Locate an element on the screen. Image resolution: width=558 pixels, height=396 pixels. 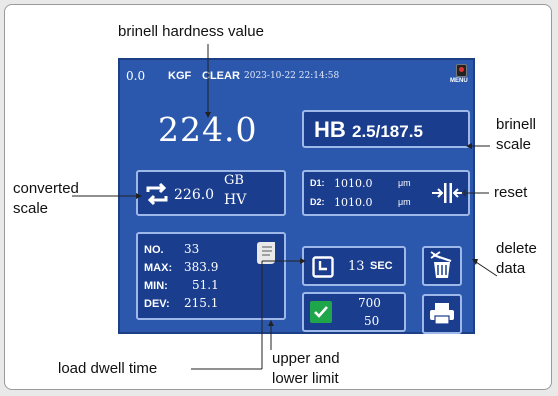
status-bar: 0.0 KGF CLEAR 2023-10-22 22:14:58 MENU is located at coordinates (297, 75).